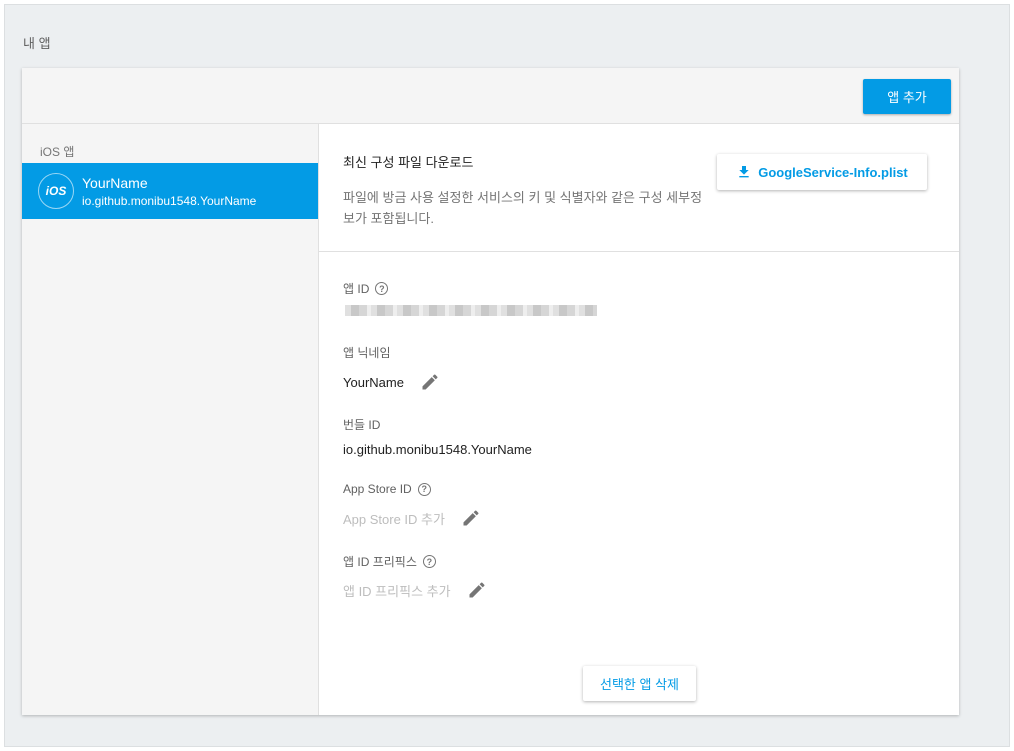  I want to click on sidebar-header: iOS 앱, so click(57, 152).